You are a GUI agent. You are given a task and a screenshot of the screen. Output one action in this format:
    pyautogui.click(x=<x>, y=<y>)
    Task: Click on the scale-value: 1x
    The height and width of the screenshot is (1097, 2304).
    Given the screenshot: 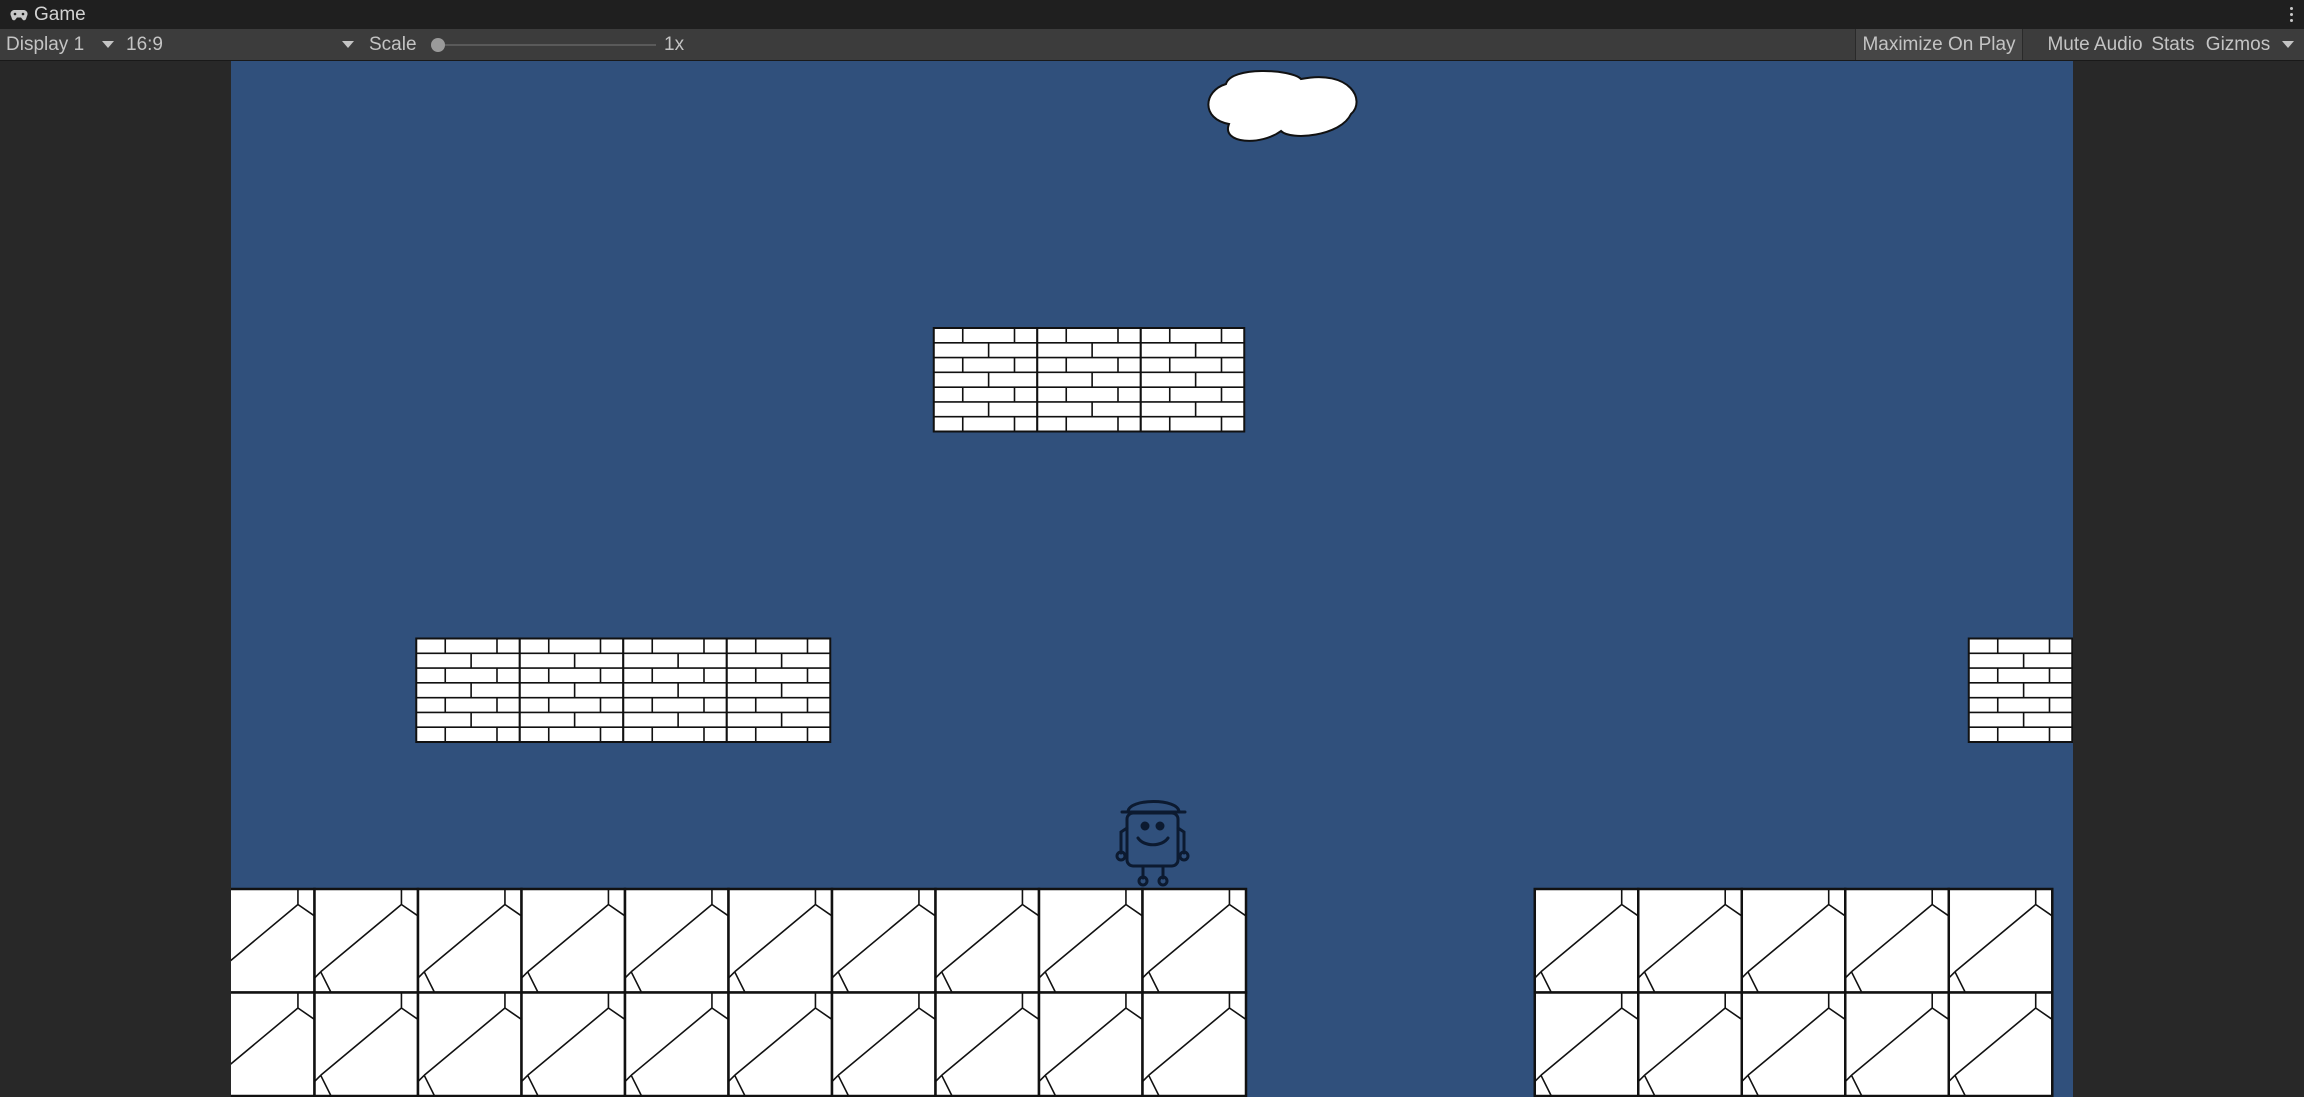 What is the action you would take?
    pyautogui.click(x=674, y=44)
    